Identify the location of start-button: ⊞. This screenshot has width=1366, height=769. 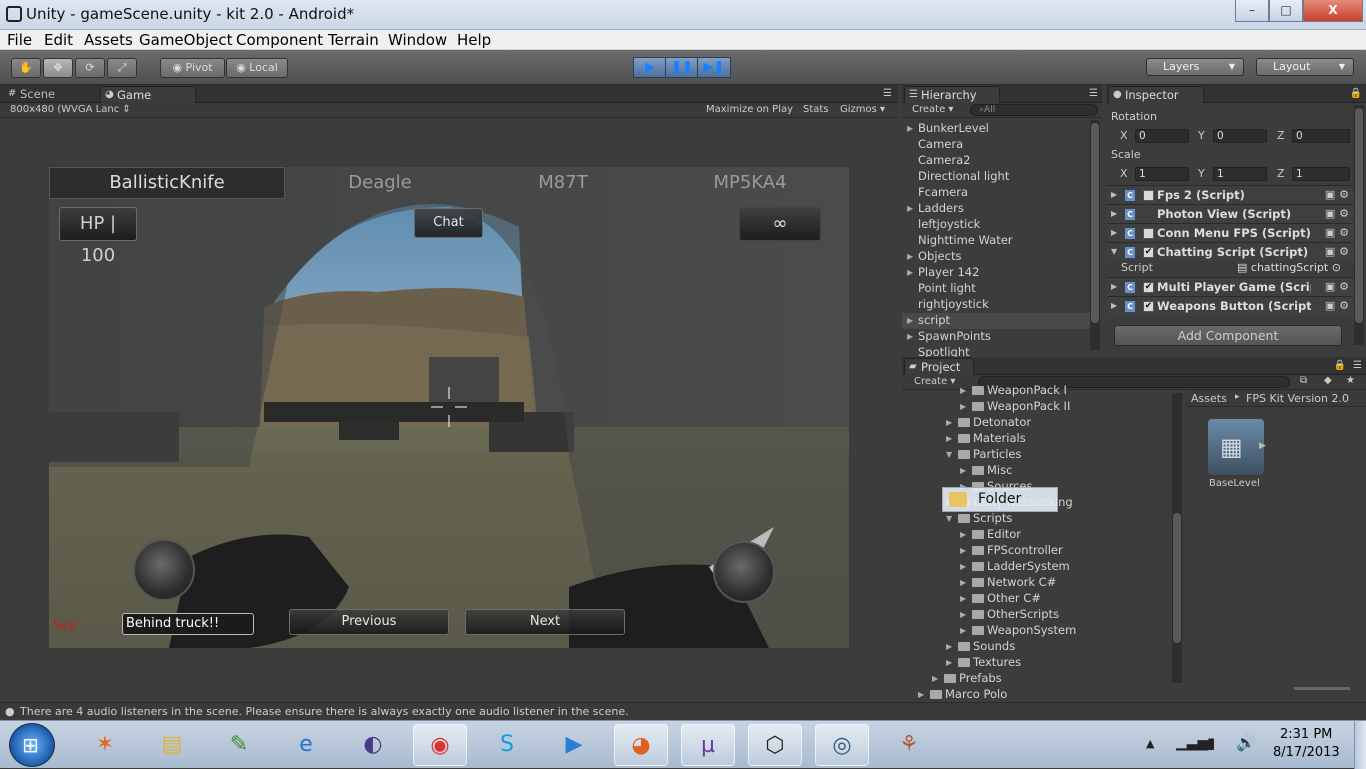
(32, 745).